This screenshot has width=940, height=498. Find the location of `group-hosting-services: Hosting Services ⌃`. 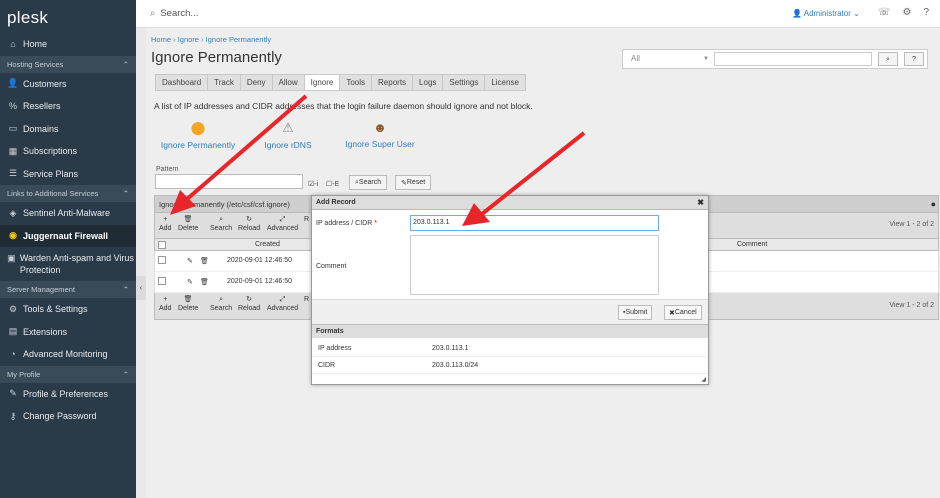

group-hosting-services: Hosting Services ⌃ is located at coordinates (68, 64).